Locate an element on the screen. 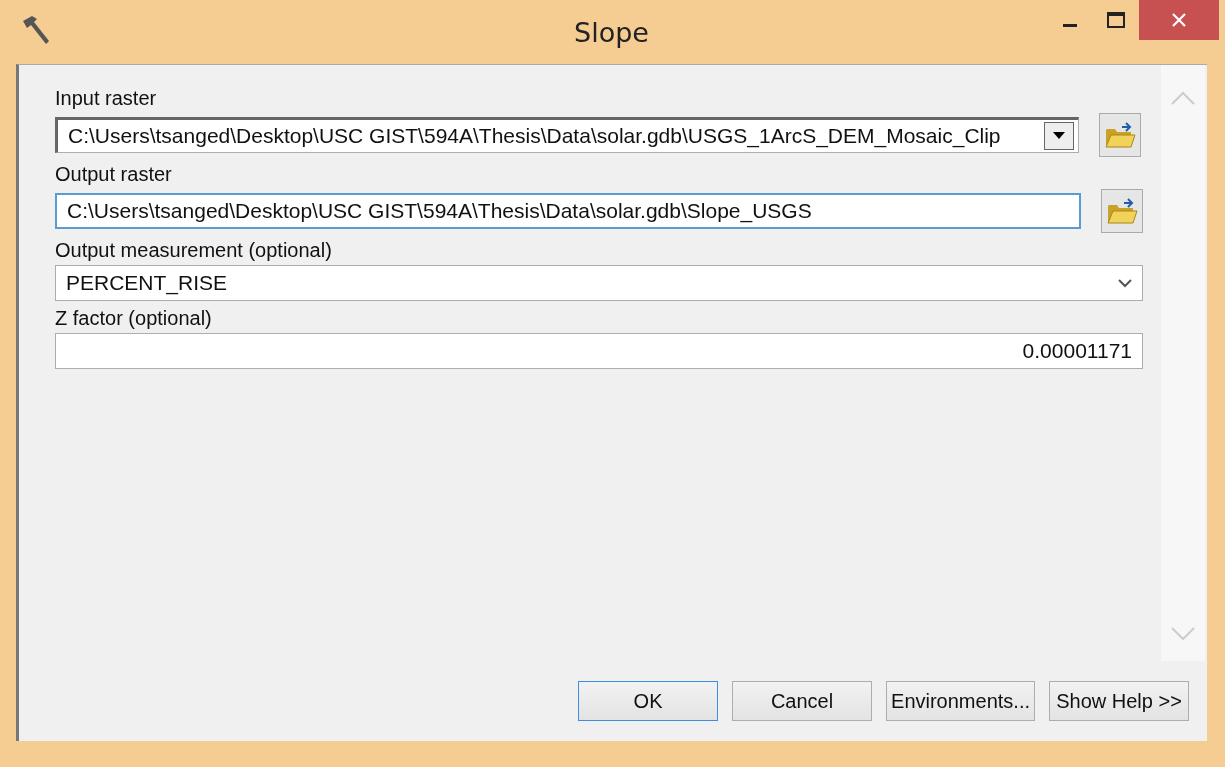 This screenshot has height=767, width=1225. scroll-down-icon is located at coordinates (1183, 634).